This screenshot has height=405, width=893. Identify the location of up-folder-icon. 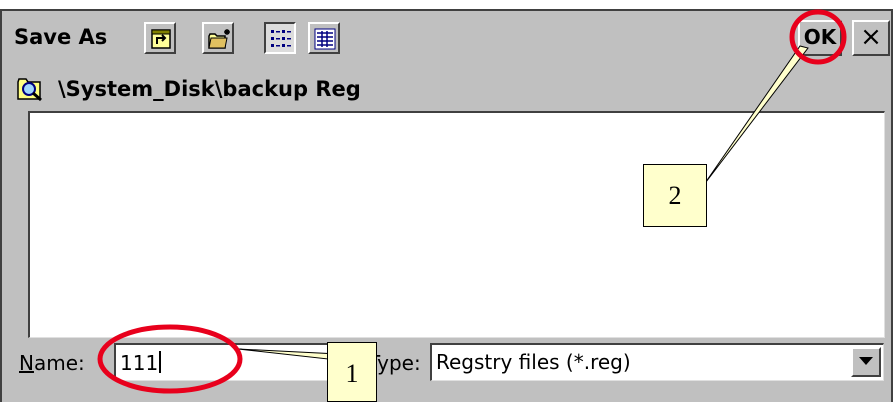
(161, 39).